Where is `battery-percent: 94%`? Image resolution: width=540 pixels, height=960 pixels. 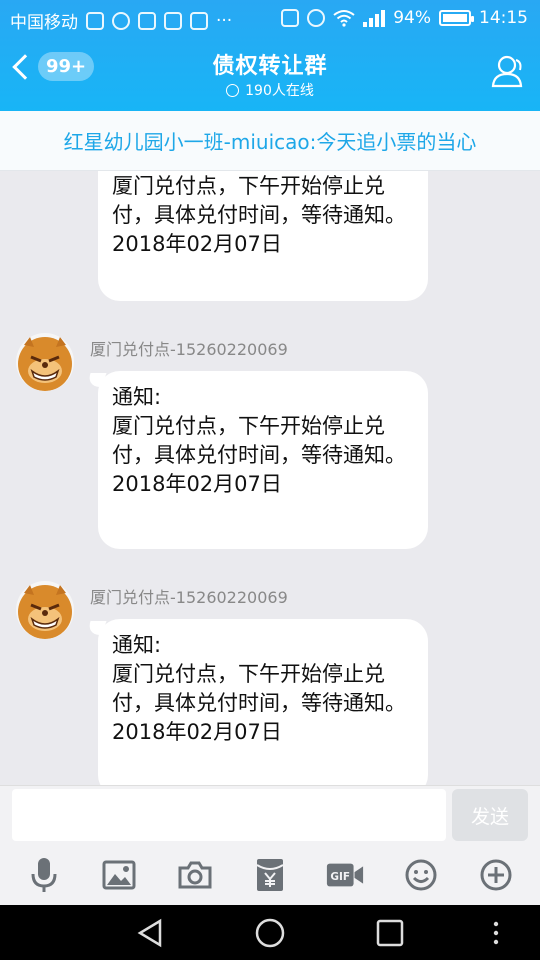
battery-percent: 94% is located at coordinates (412, 18).